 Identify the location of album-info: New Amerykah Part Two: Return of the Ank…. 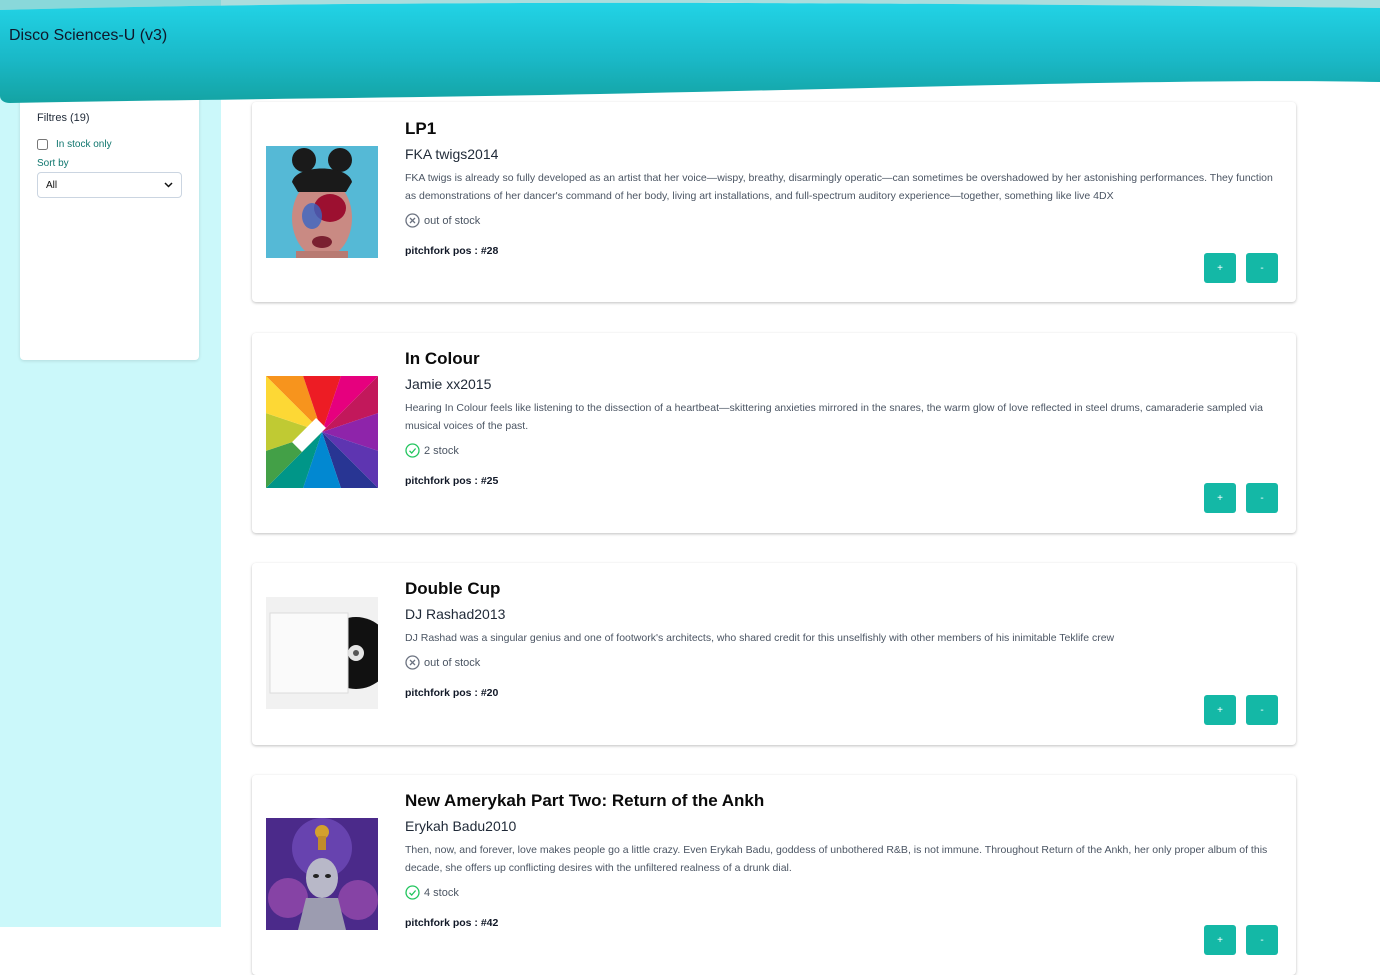
(841, 860).